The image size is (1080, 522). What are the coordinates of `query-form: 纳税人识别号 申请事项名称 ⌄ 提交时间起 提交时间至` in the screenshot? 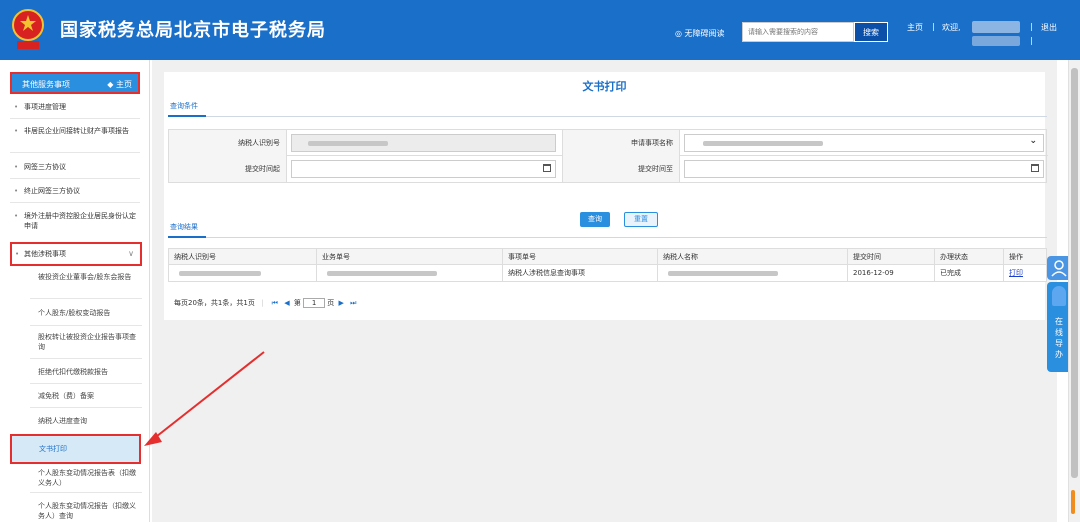 It's located at (608, 156).